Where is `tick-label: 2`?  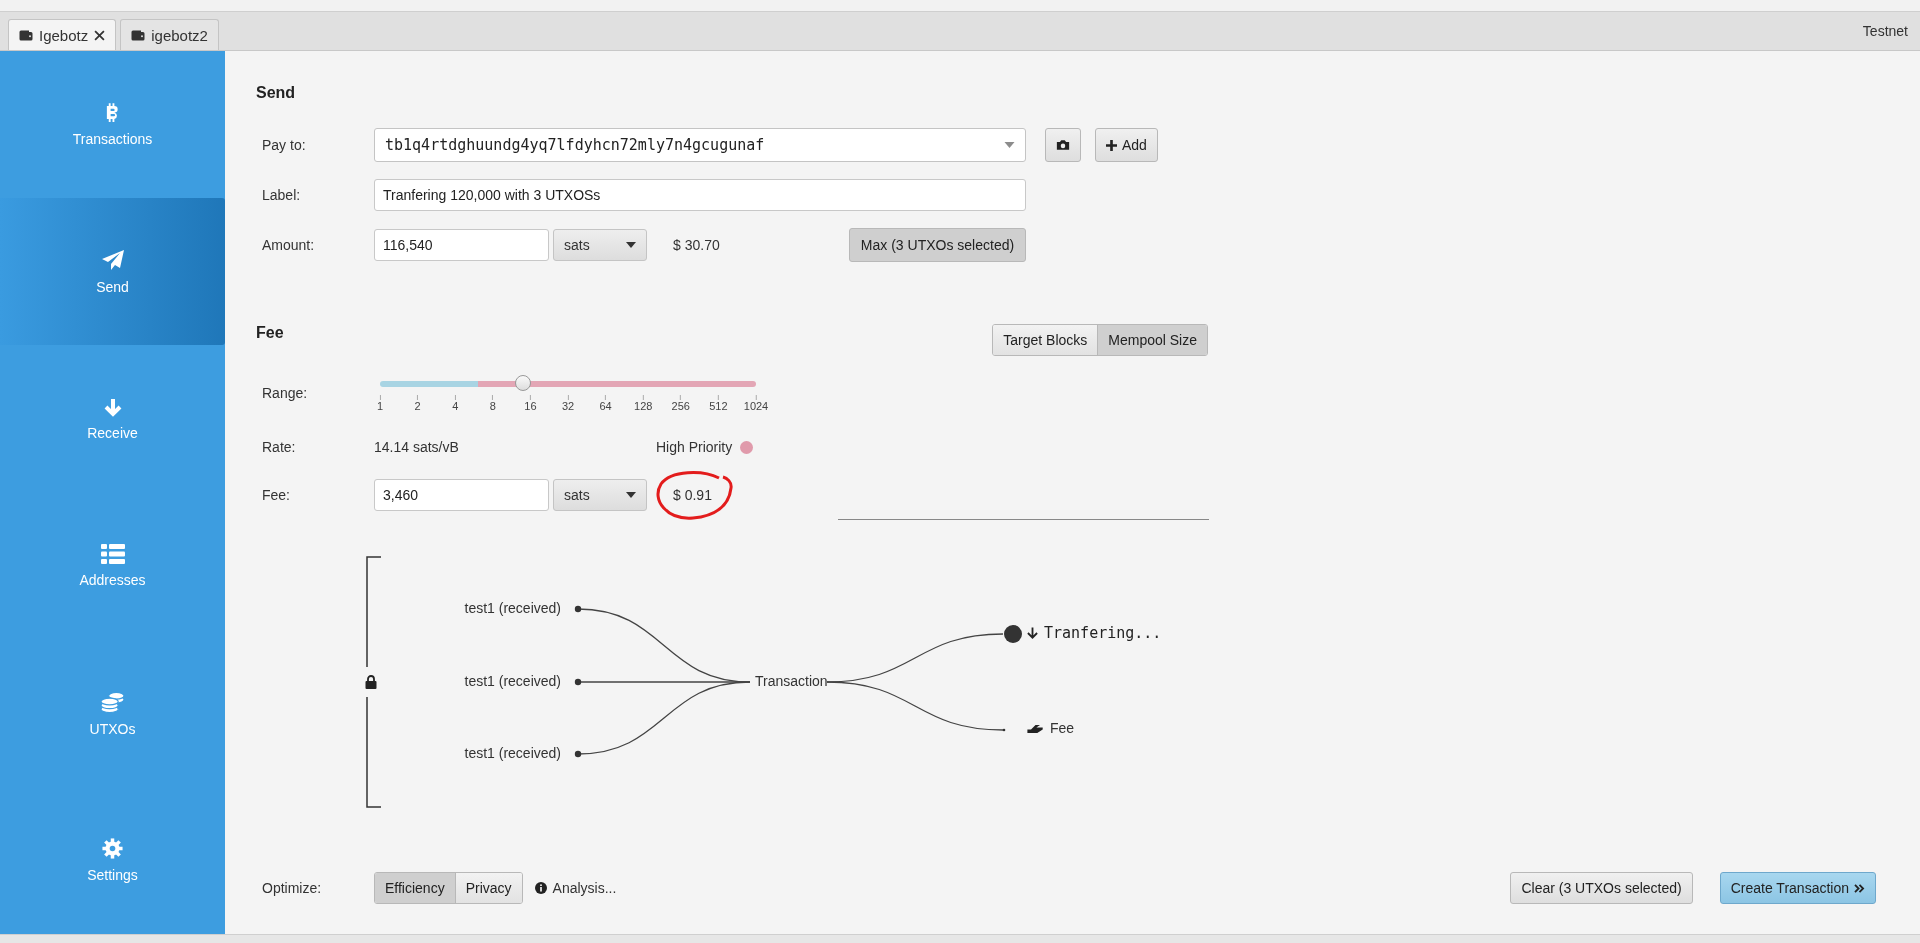 tick-label: 2 is located at coordinates (417, 403).